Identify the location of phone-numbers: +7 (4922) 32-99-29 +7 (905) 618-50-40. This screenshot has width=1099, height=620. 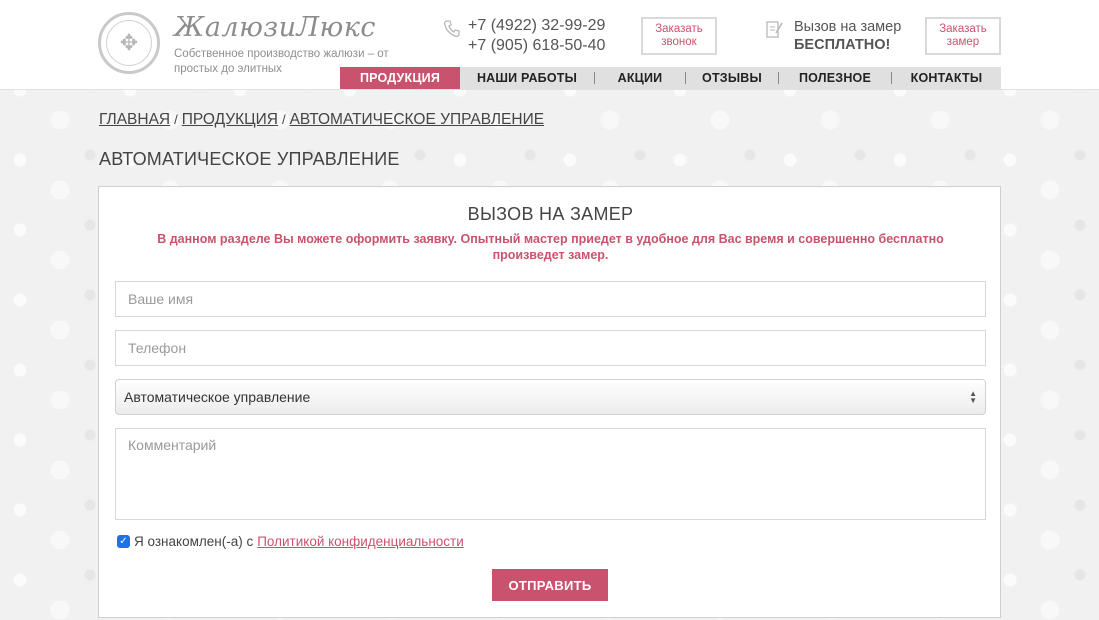
(536, 36).